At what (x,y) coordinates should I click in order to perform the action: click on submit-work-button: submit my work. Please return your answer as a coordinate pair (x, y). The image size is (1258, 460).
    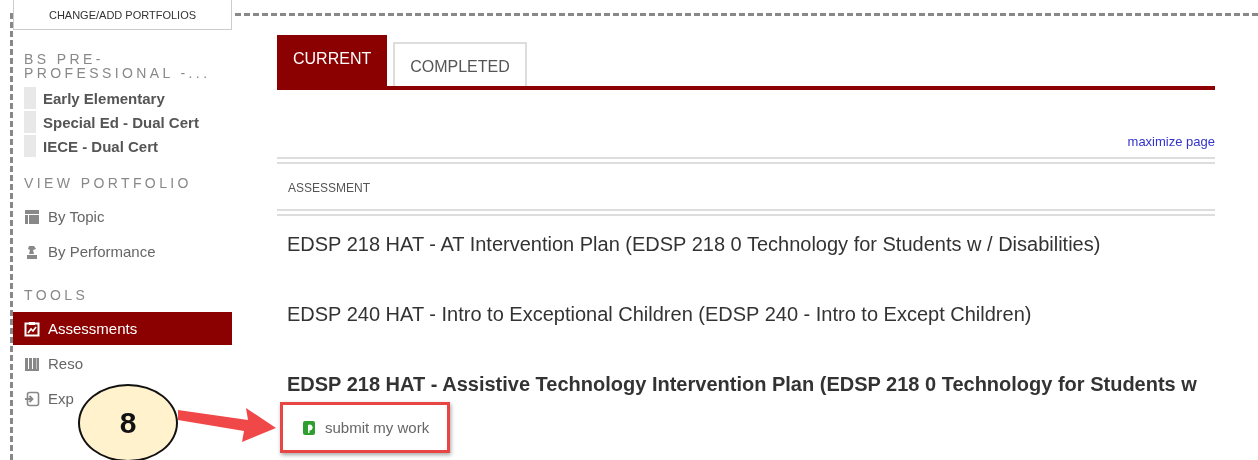
    Looking at the image, I should click on (365, 427).